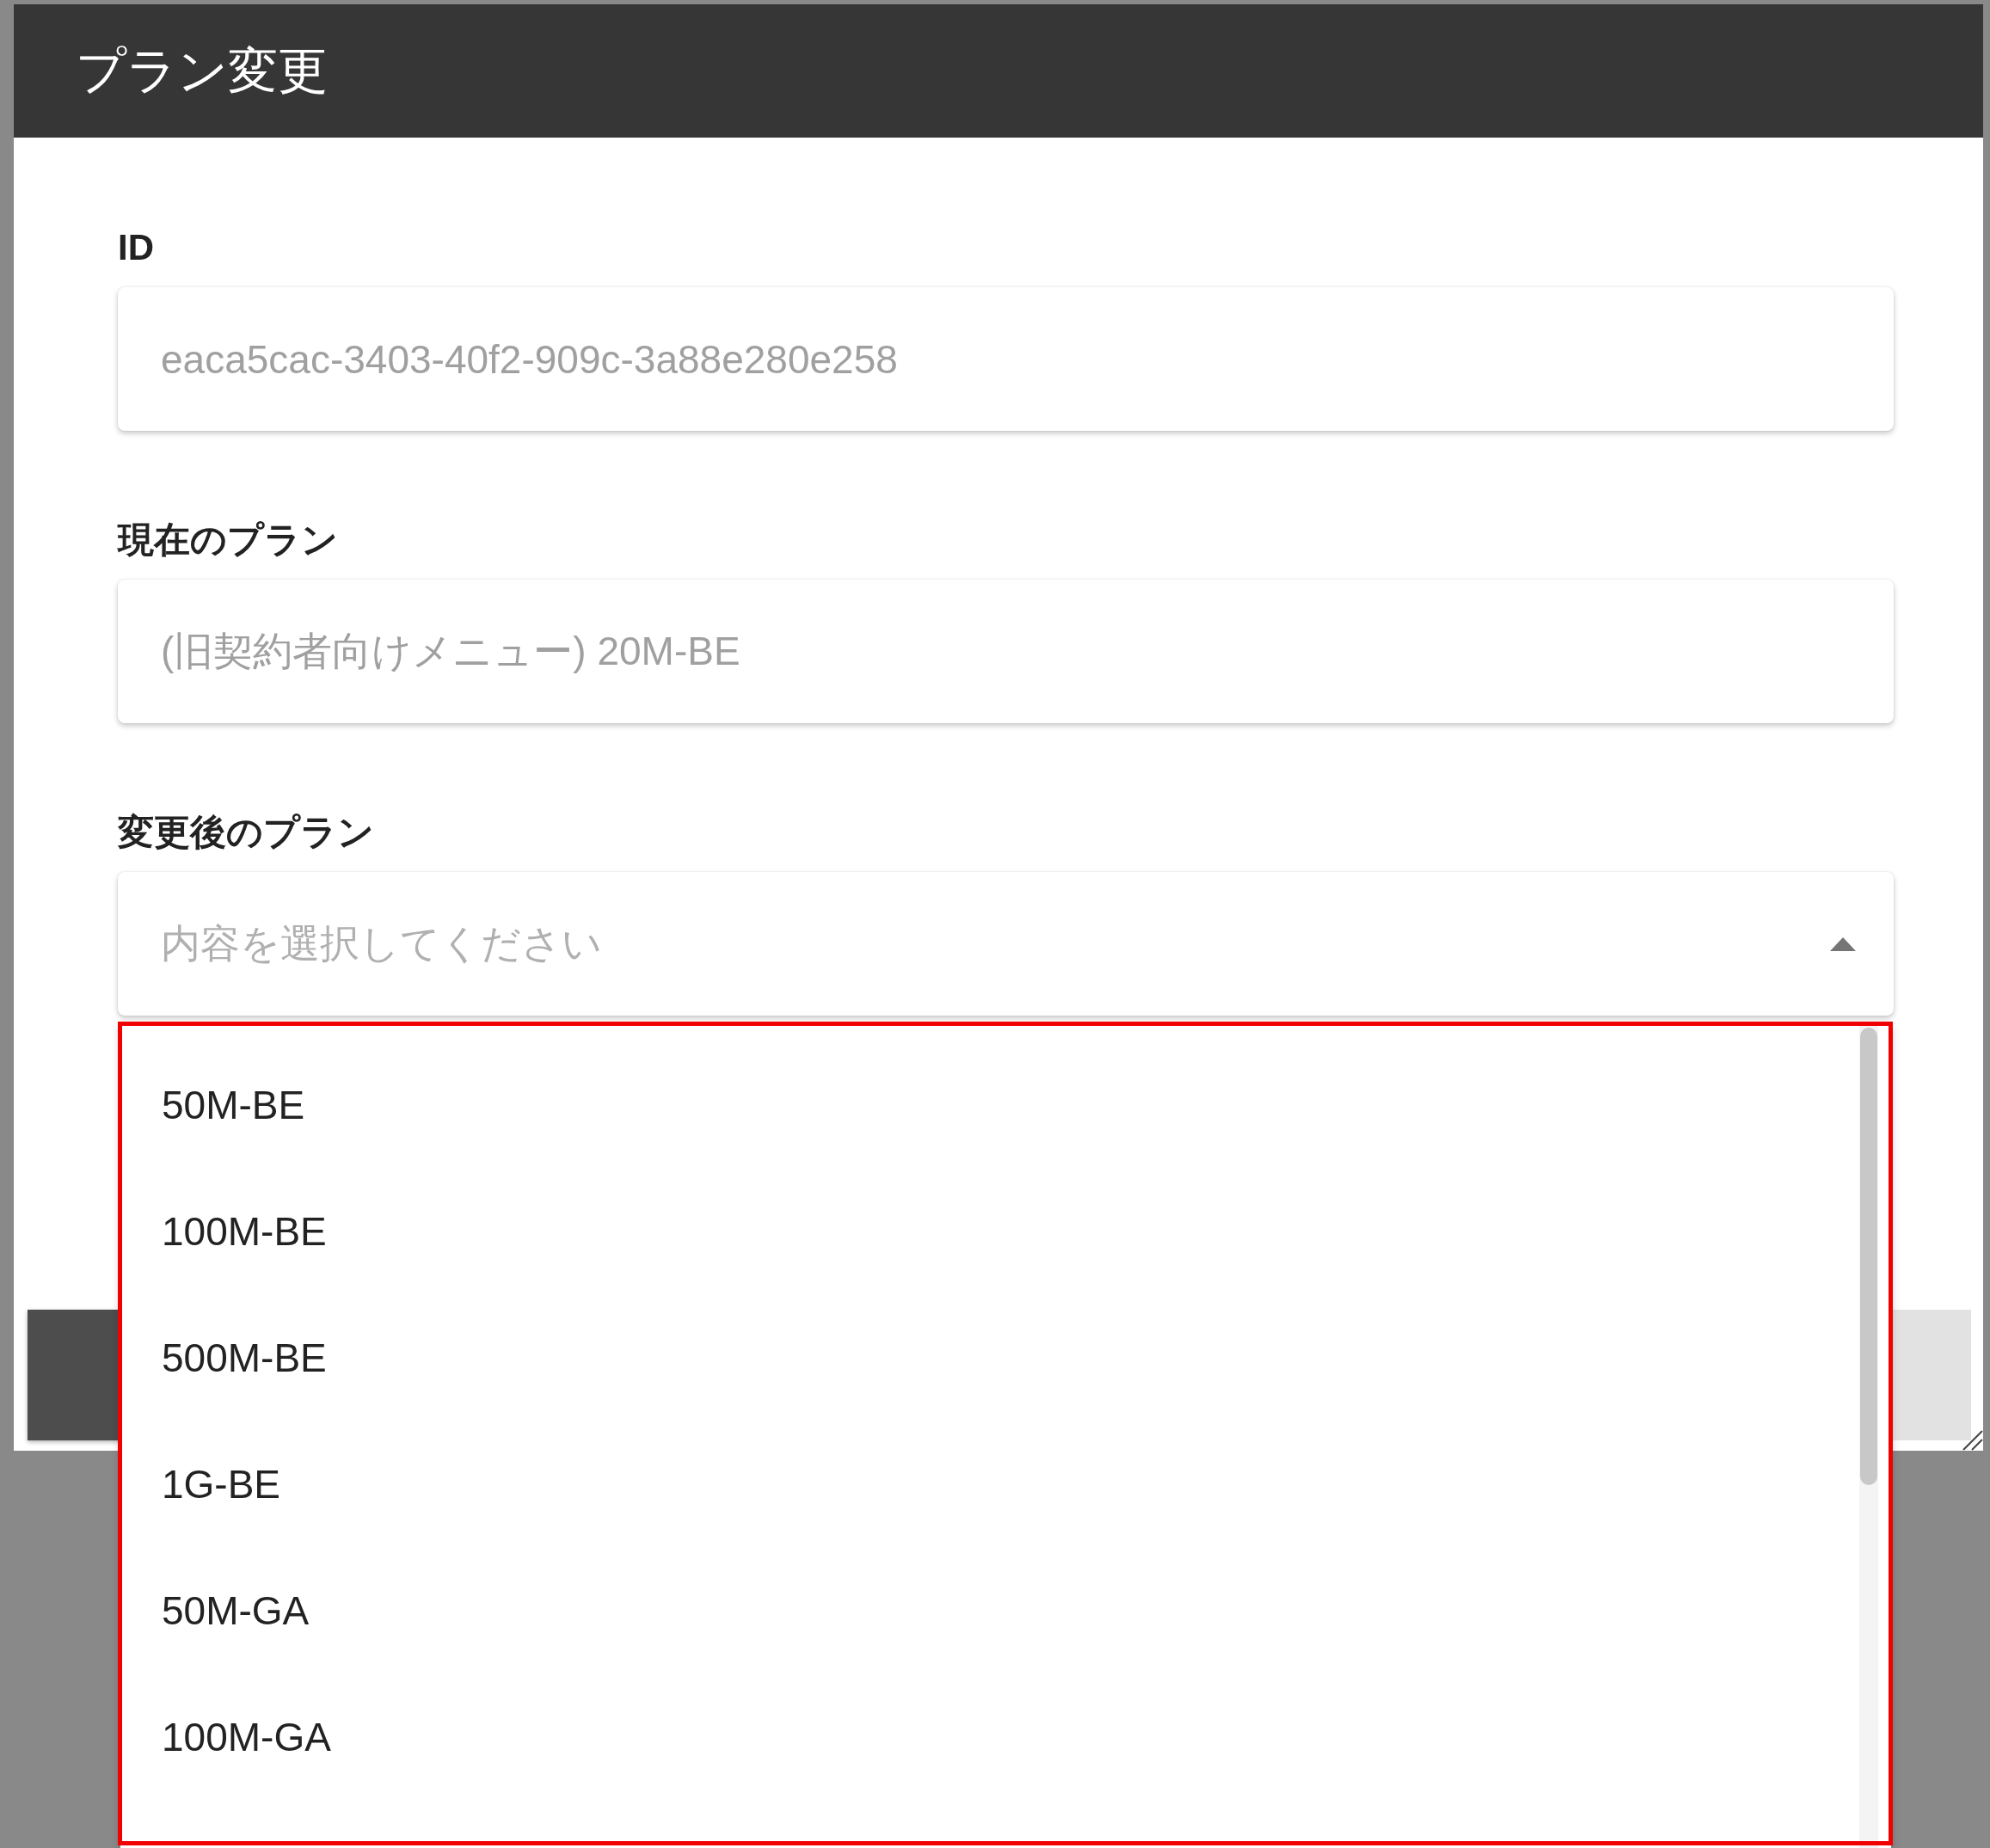 The image size is (1990, 1848). I want to click on field-label: ID, so click(136, 247).